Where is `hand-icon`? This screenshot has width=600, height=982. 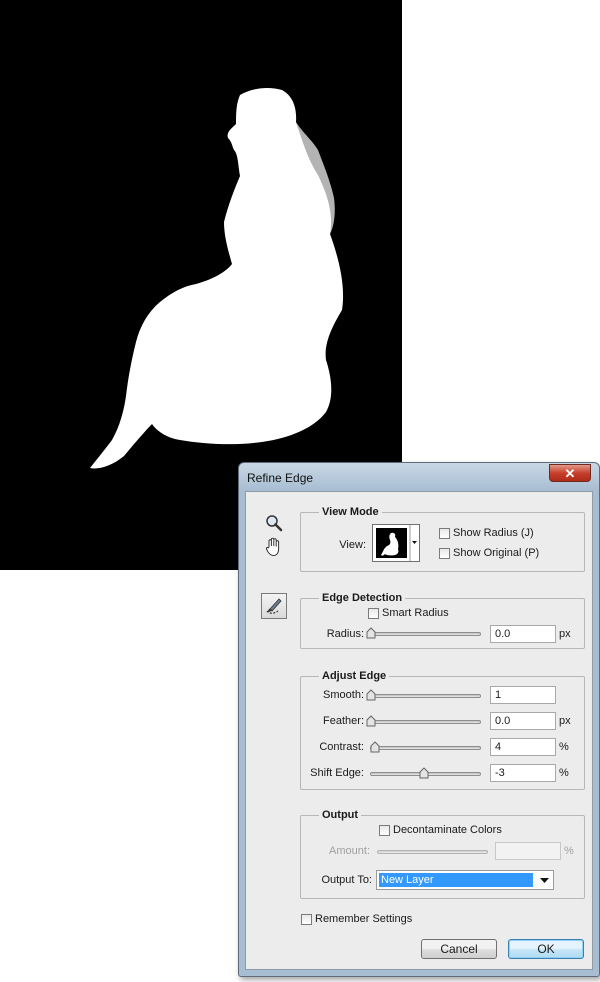 hand-icon is located at coordinates (272, 547).